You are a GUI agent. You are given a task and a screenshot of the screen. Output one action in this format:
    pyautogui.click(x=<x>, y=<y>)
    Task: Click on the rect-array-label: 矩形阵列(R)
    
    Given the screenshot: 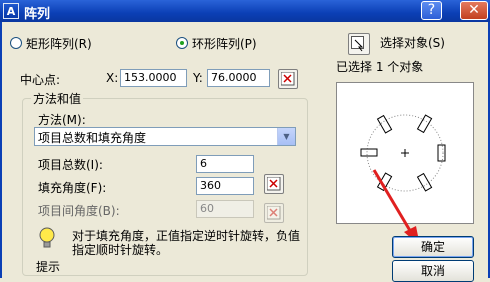 What is the action you would take?
    pyautogui.click(x=59, y=44)
    